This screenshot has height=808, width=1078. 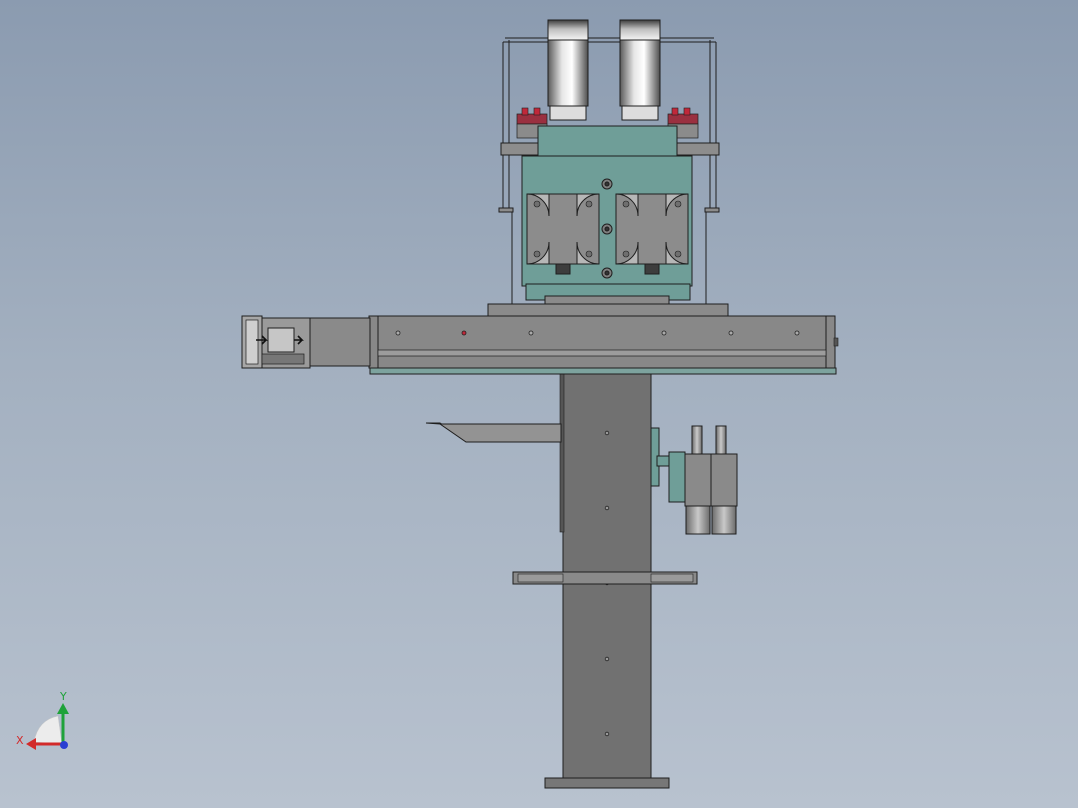 What do you see at coordinates (694, 480) in the screenshot?
I see `right-cylinder-assembly` at bounding box center [694, 480].